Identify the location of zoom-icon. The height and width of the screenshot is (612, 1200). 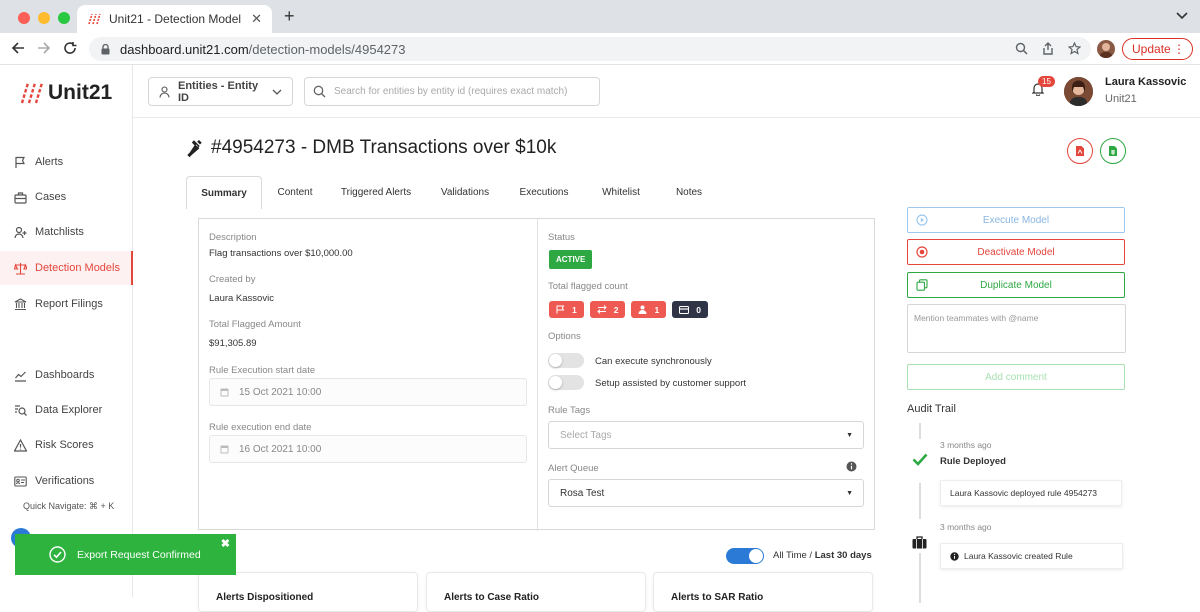
(1021, 48).